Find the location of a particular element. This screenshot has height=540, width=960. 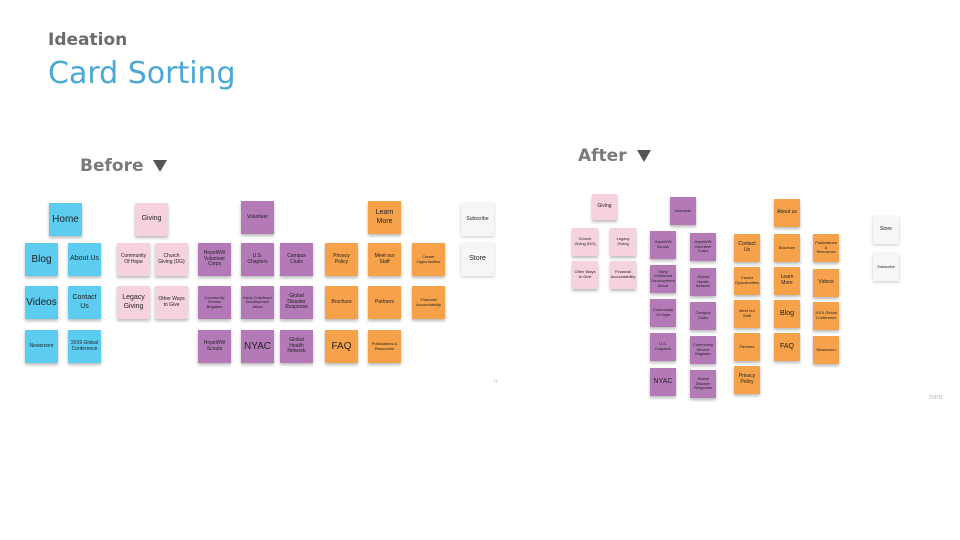

slide-subtitle: Ideation is located at coordinates (88, 40).